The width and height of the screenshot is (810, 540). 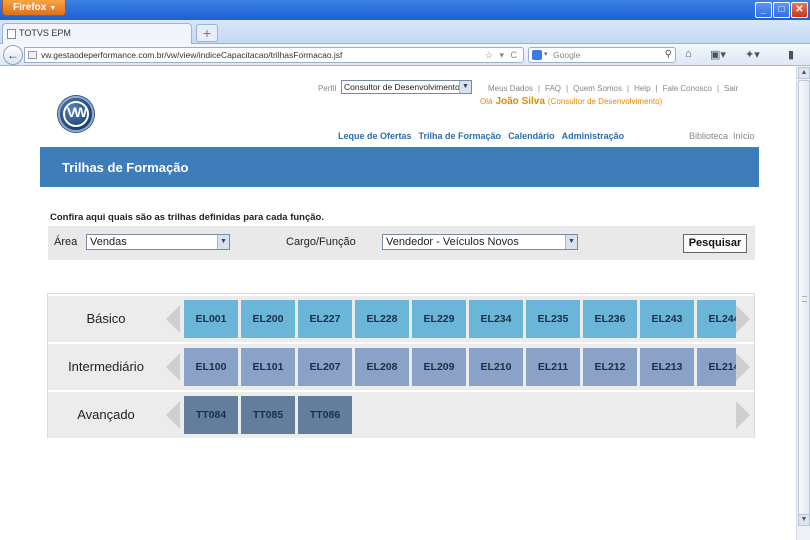 What do you see at coordinates (716, 319) in the screenshot?
I see `course-code-tile: EL244` at bounding box center [716, 319].